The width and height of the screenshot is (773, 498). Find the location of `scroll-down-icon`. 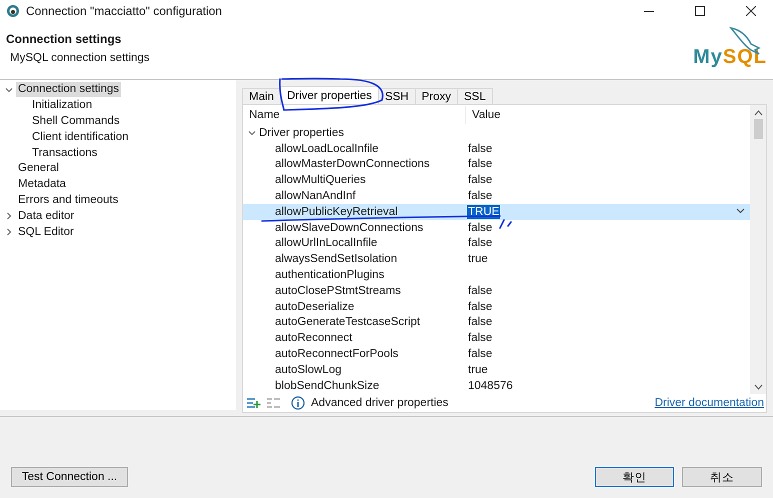

scroll-down-icon is located at coordinates (758, 386).